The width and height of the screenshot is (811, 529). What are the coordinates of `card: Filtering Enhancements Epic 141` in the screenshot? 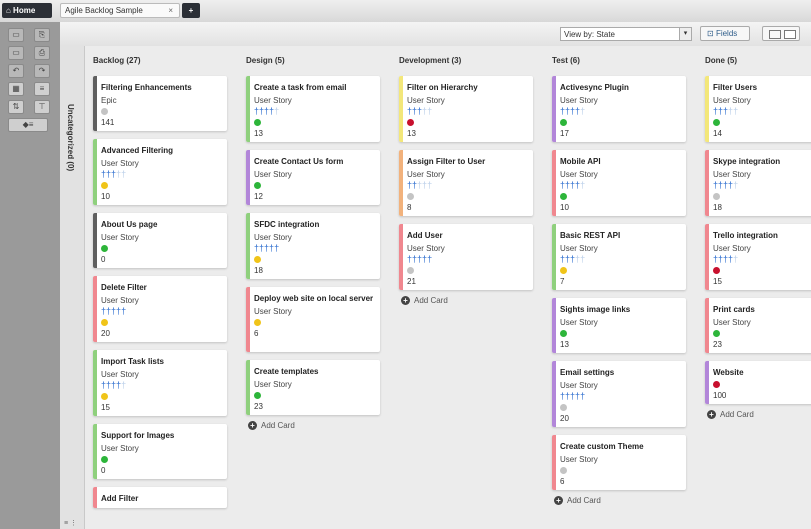 It's located at (160, 103).